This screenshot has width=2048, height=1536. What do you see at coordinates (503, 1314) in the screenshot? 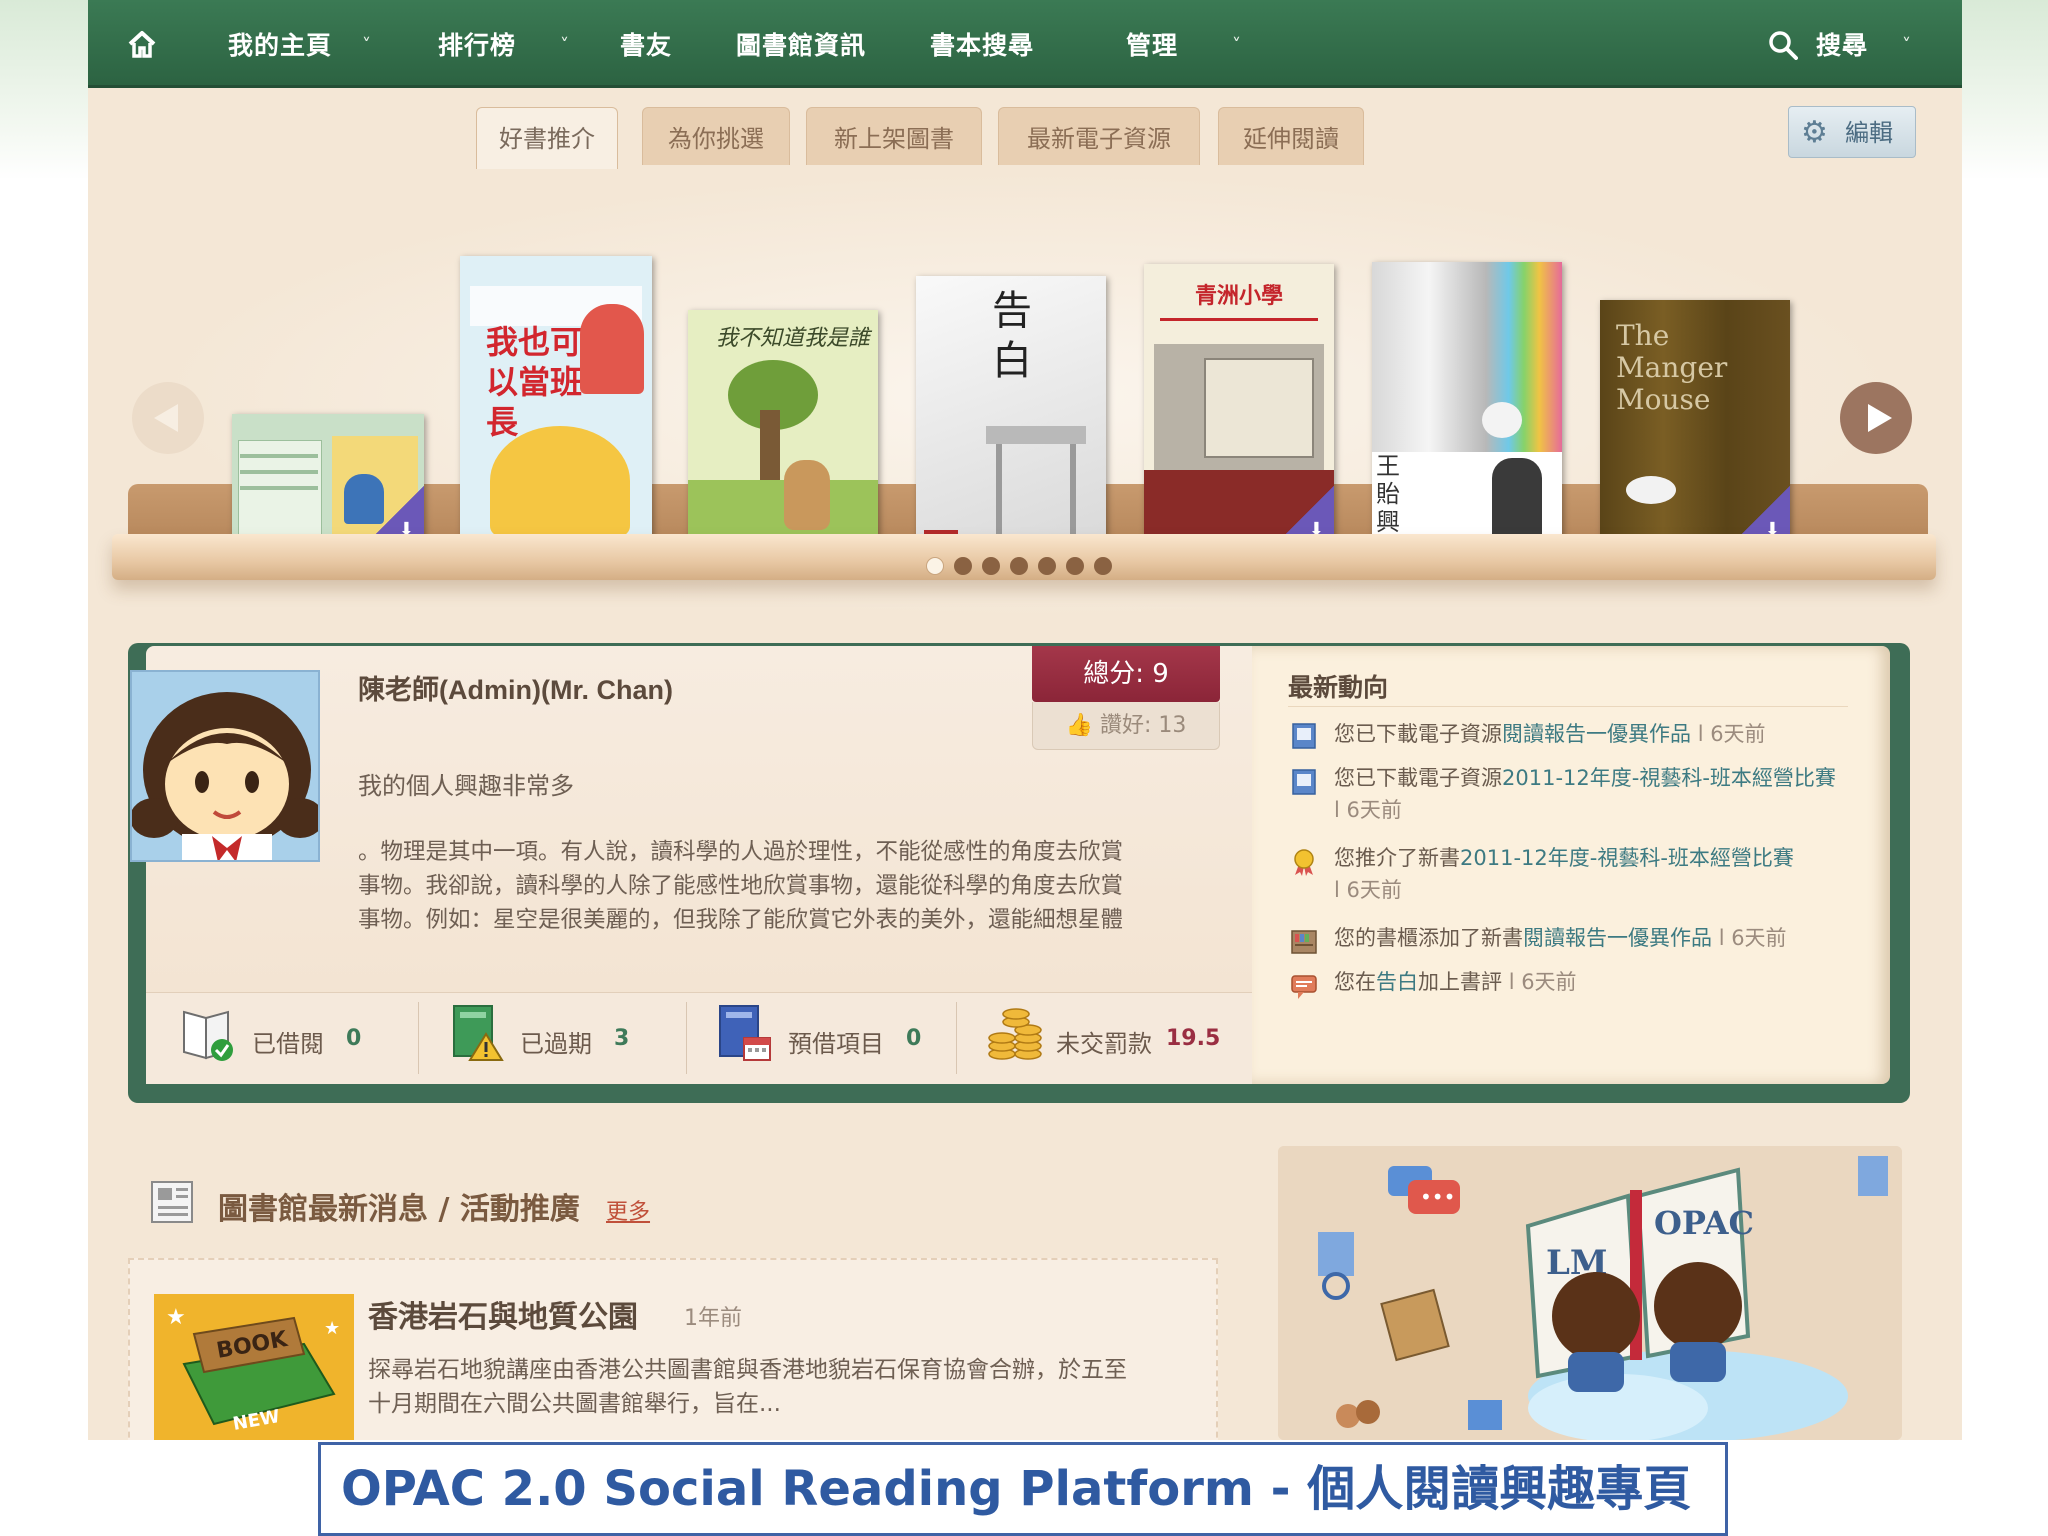
I see `news-item-title: 香港岩石與地質公園` at bounding box center [503, 1314].